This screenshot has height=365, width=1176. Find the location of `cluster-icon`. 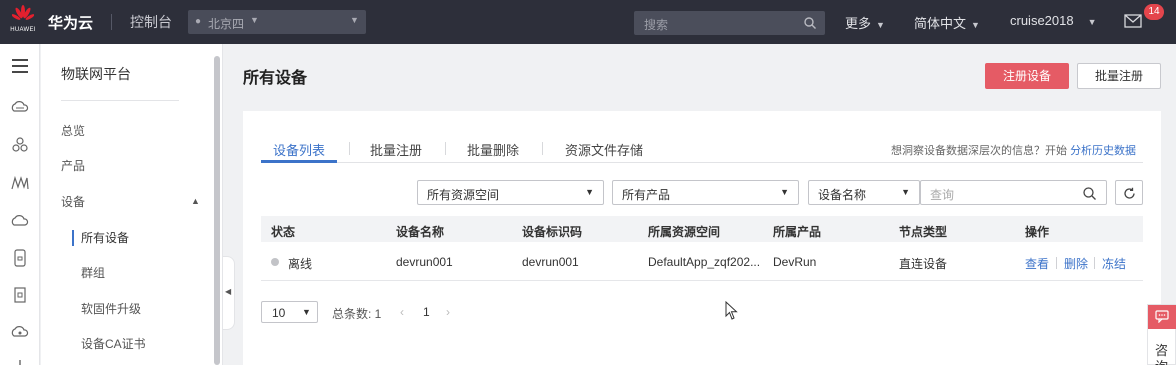

cluster-icon is located at coordinates (20, 145).